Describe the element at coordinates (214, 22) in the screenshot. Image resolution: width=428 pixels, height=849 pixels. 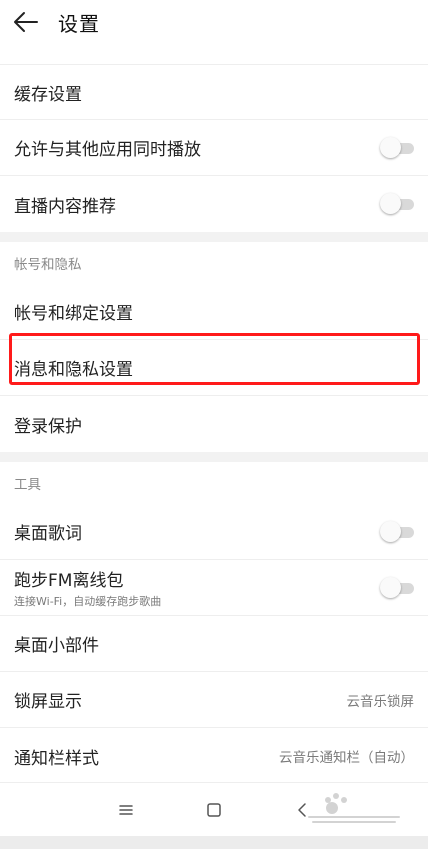
I see `header-bar: 设置` at that location.